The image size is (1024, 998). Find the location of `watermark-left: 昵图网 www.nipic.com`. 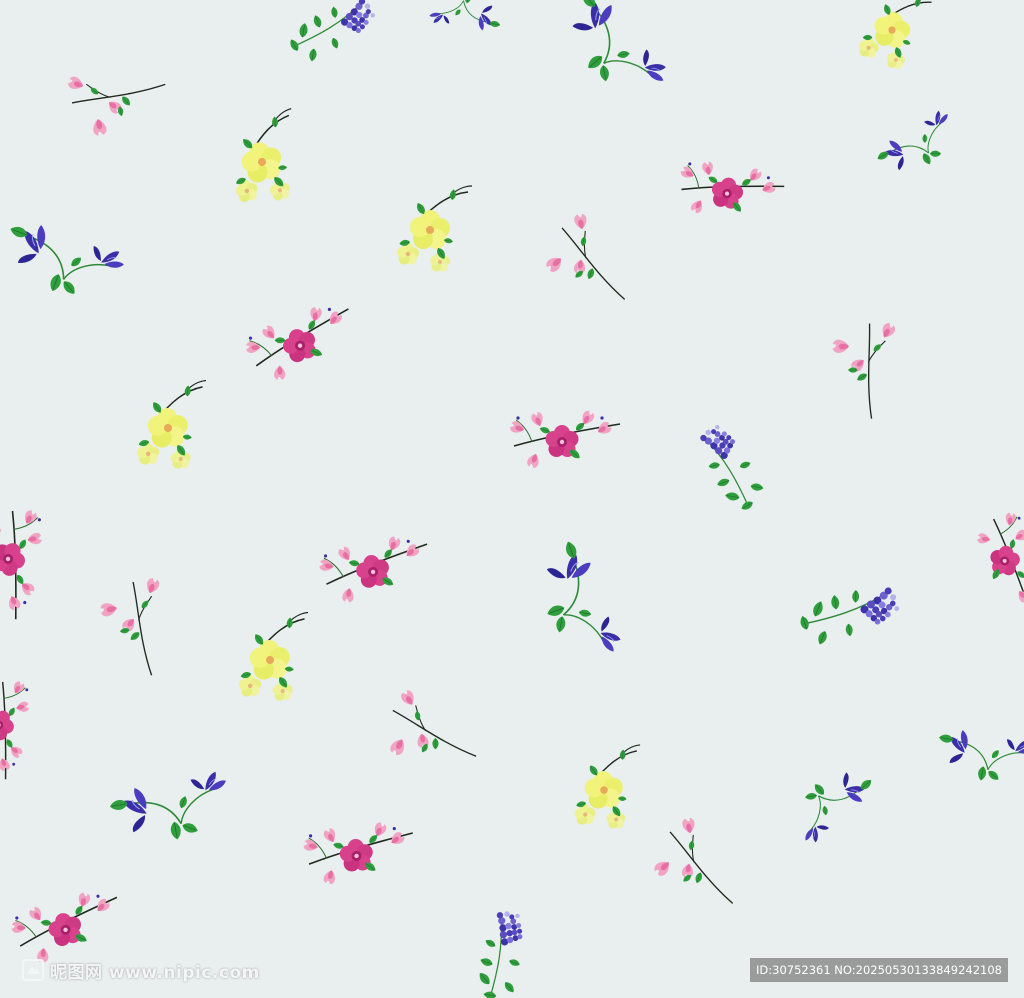

watermark-left: 昵图网 www.nipic.com is located at coordinates (141, 970).